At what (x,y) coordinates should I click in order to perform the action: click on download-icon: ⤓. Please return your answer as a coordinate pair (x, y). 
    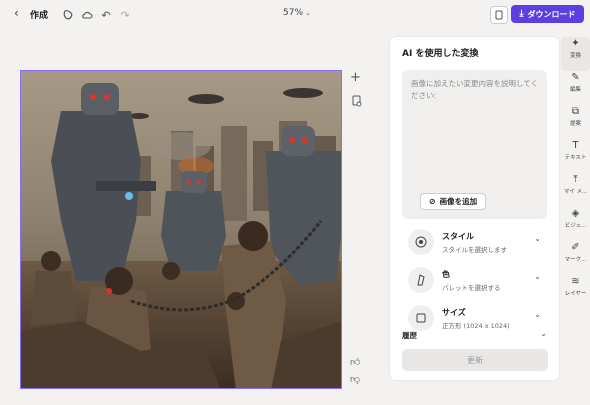
    Looking at the image, I should click on (521, 14).